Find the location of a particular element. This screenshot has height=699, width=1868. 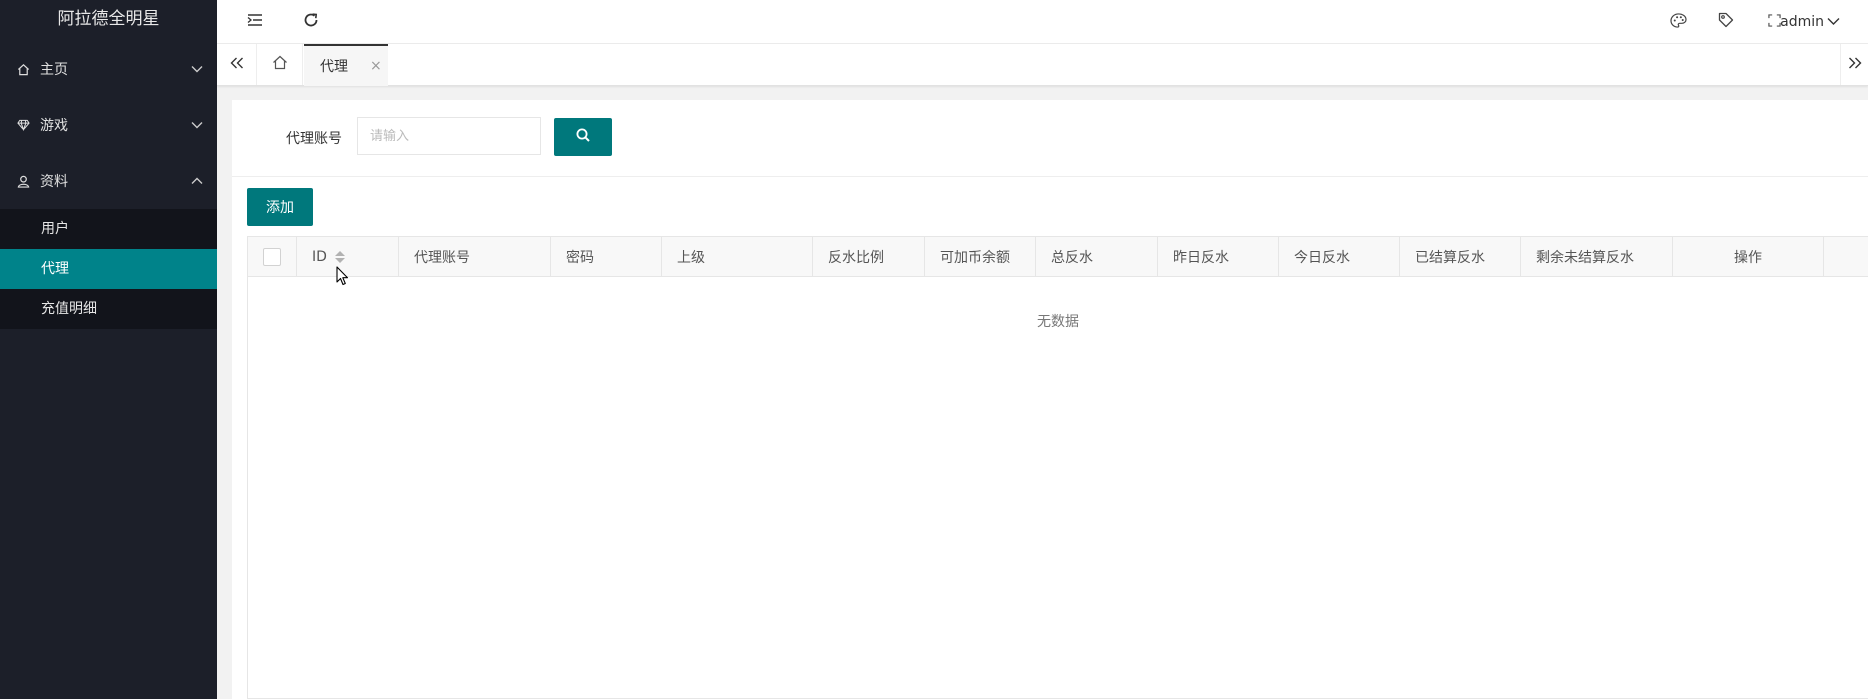

tab-agents: 代理 × is located at coordinates (346, 65).